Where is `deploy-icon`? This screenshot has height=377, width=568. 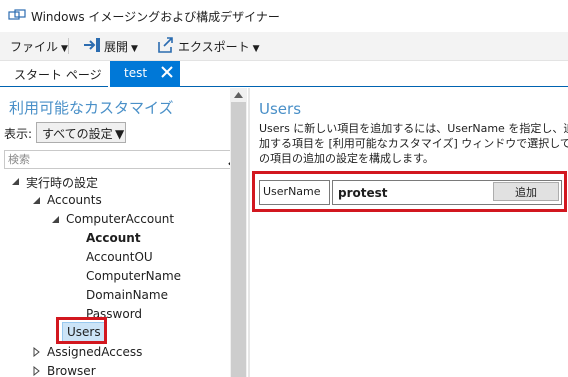
deploy-icon is located at coordinates (92, 45).